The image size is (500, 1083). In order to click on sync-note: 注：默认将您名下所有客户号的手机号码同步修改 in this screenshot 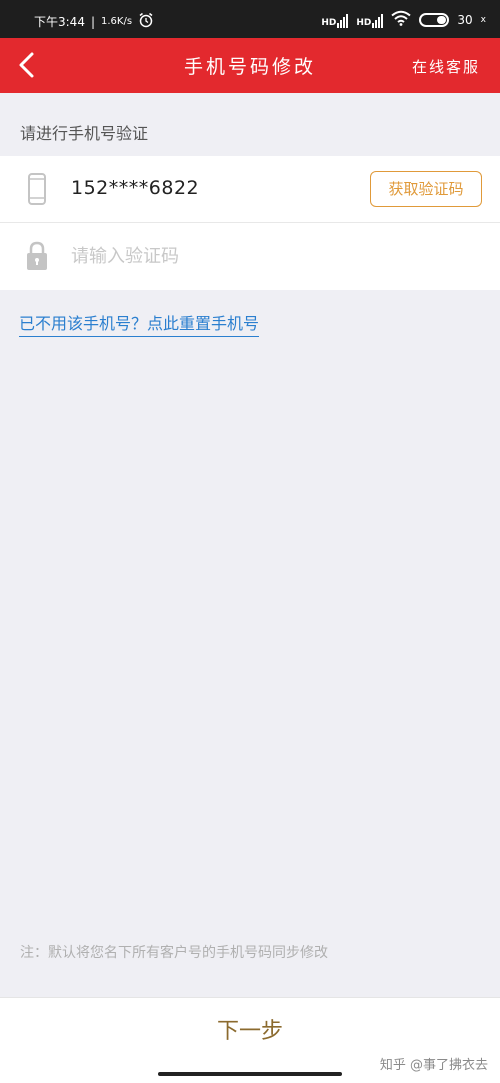, I will do `click(174, 953)`.